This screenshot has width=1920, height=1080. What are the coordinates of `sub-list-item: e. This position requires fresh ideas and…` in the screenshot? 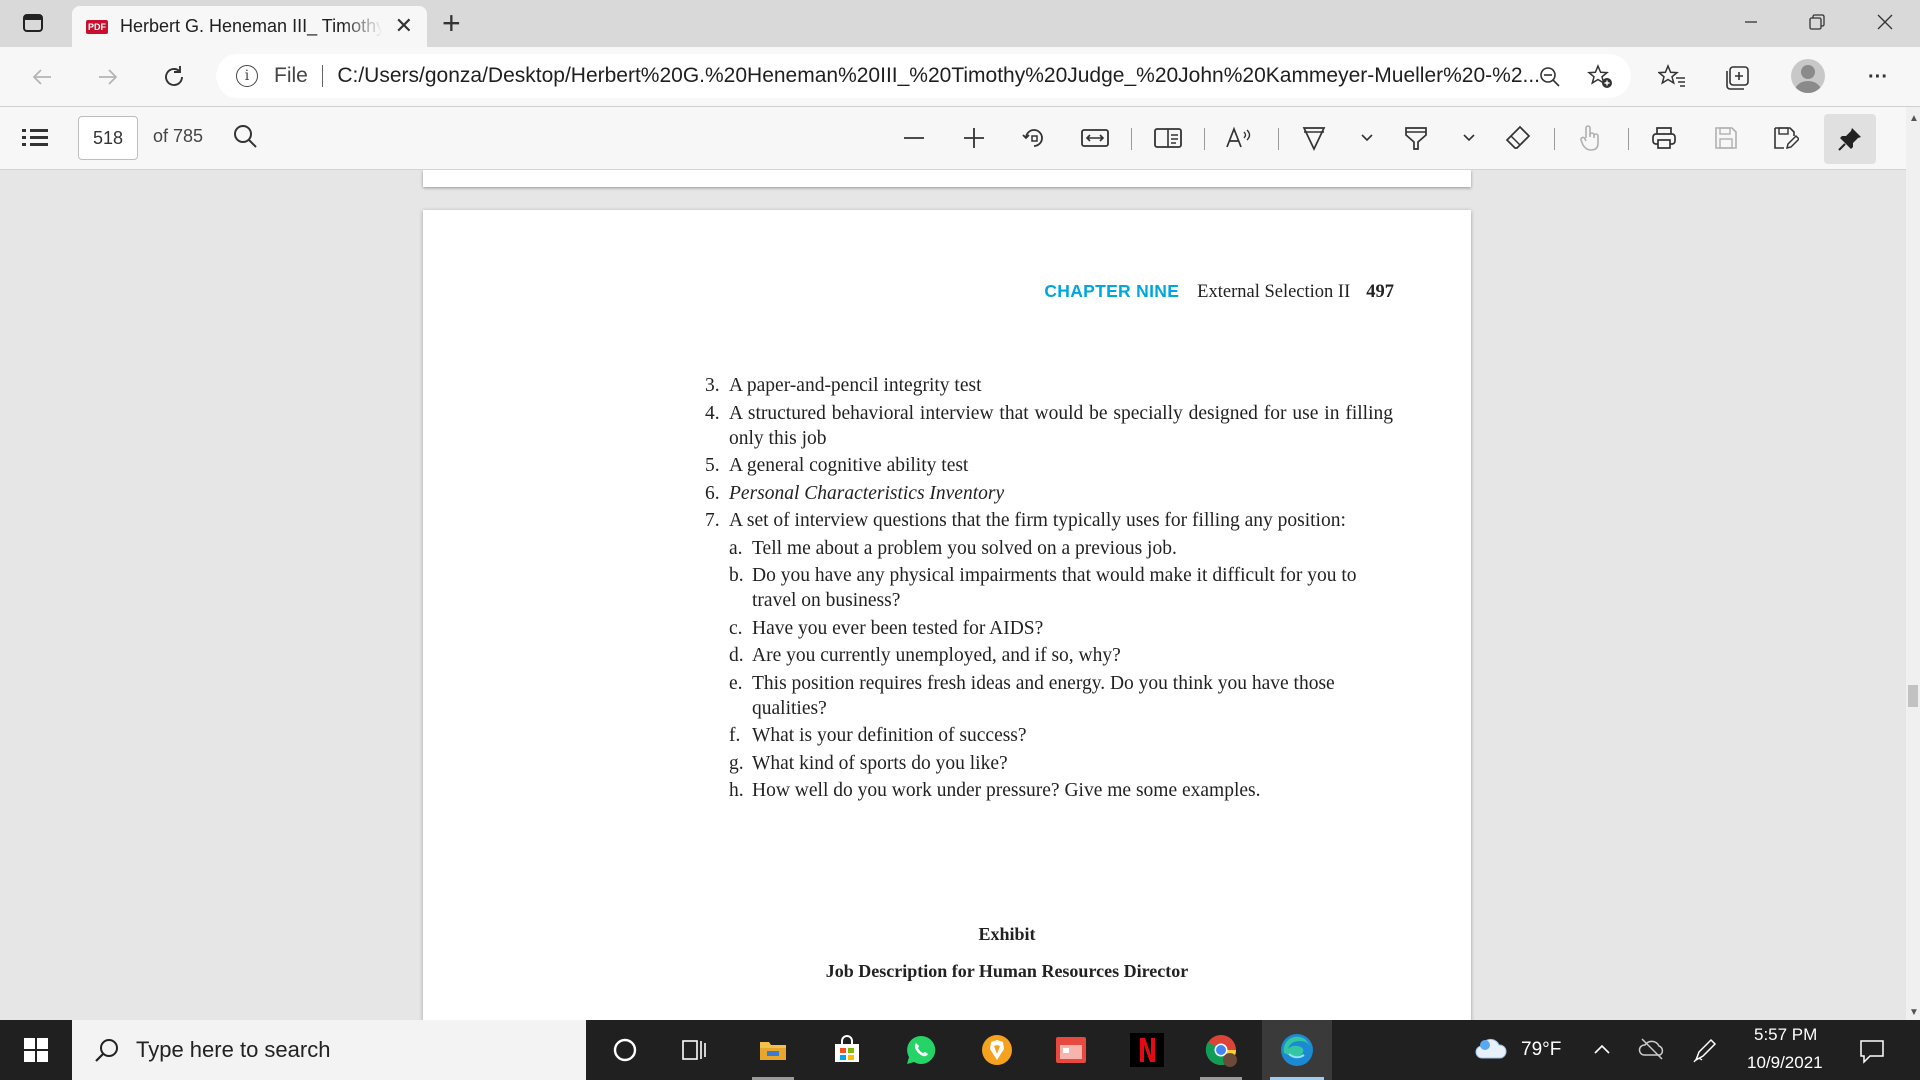 It's located at (1032, 695).